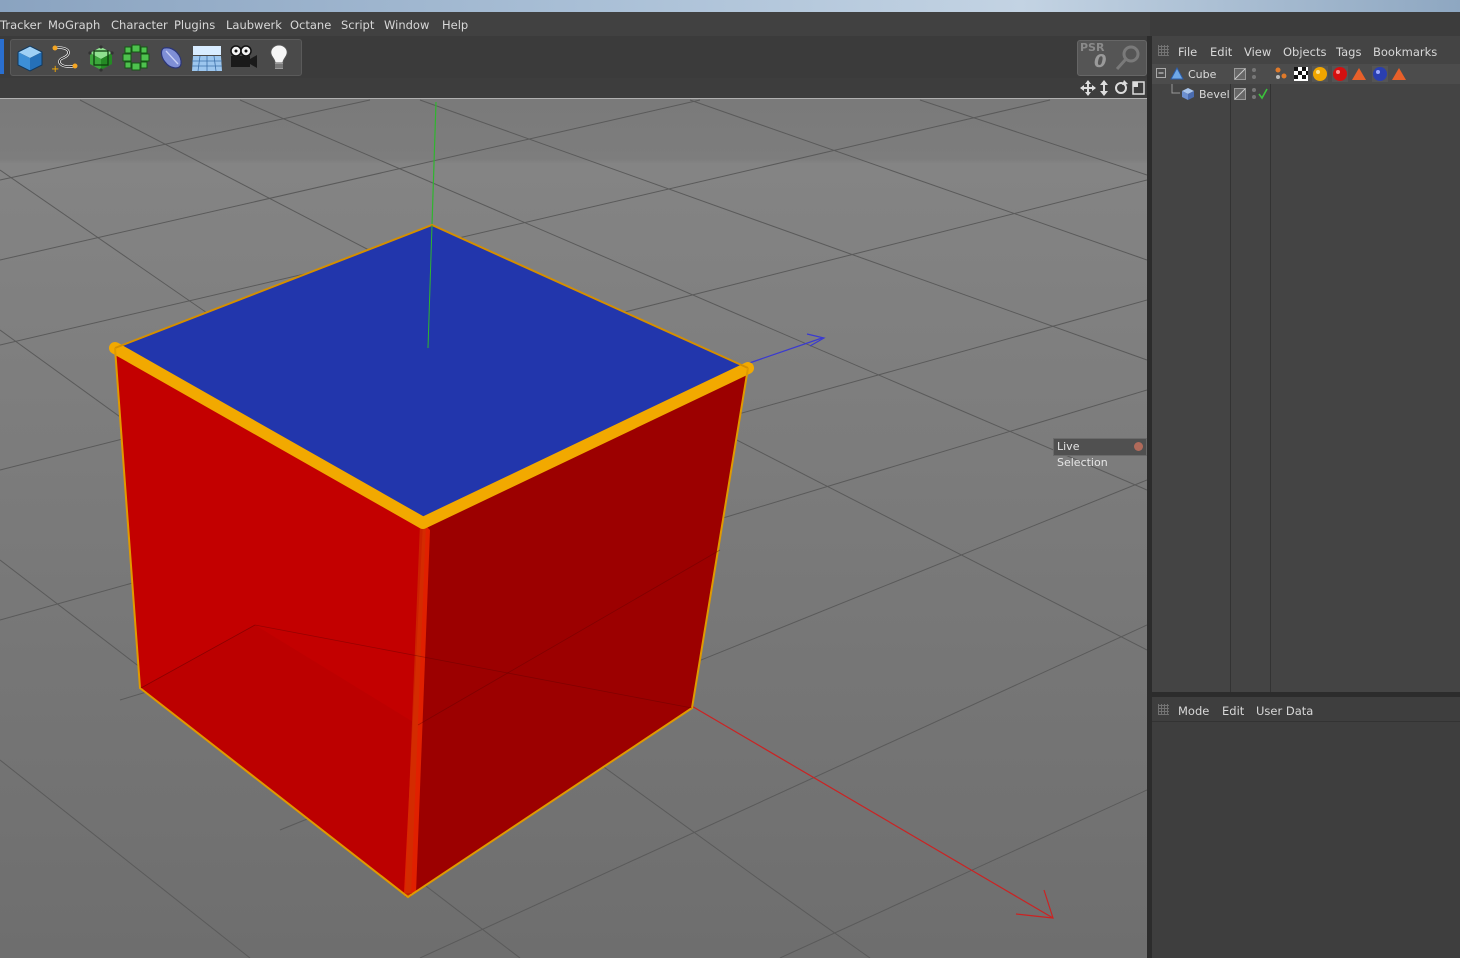  I want to click on pen-spline-icon: +, so click(65, 58).